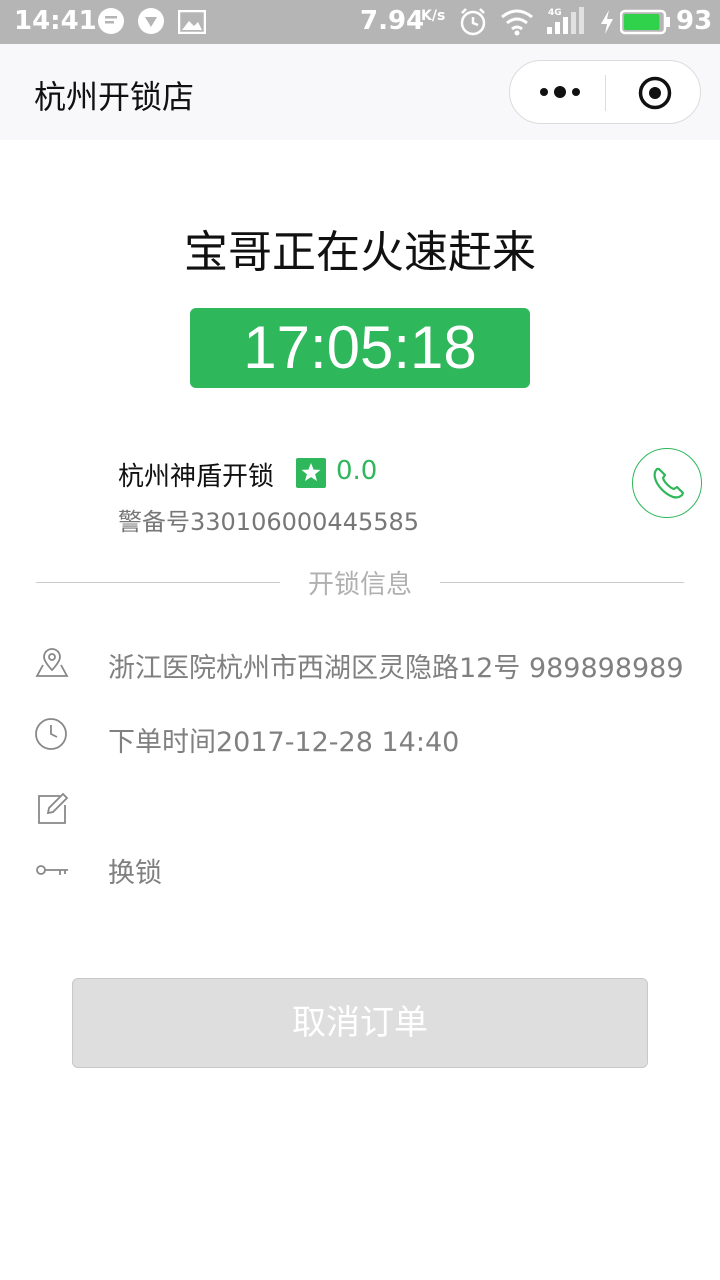 The image size is (720, 1280). Describe the element at coordinates (392, 21) in the screenshot. I see `net-speed: 7.94` at that location.